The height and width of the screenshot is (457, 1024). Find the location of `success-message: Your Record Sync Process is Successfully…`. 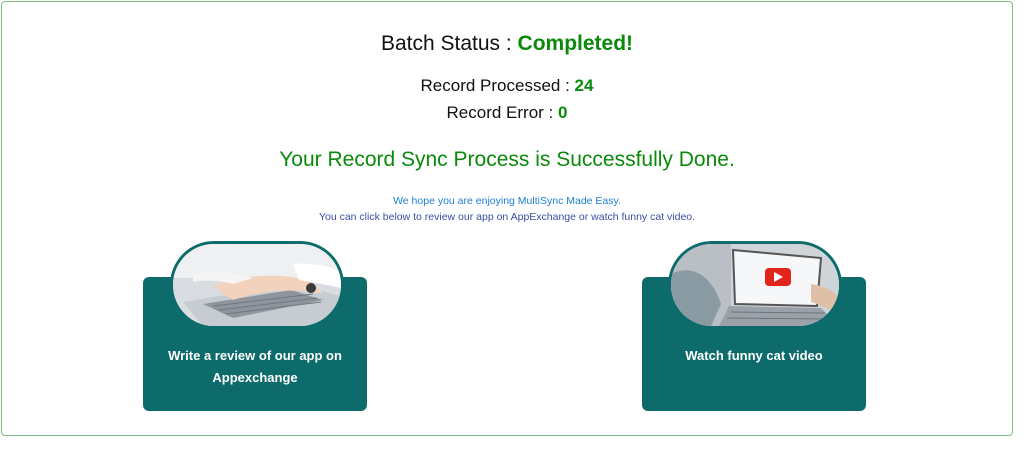

success-message: Your Record Sync Process is Successfully… is located at coordinates (507, 159).